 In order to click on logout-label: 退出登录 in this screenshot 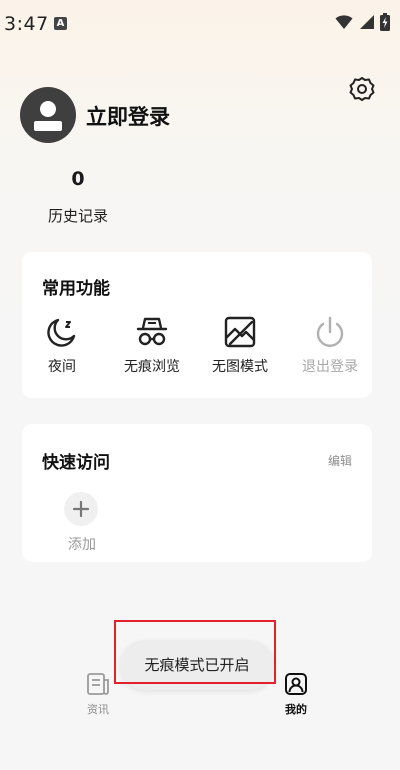, I will do `click(330, 367)`.